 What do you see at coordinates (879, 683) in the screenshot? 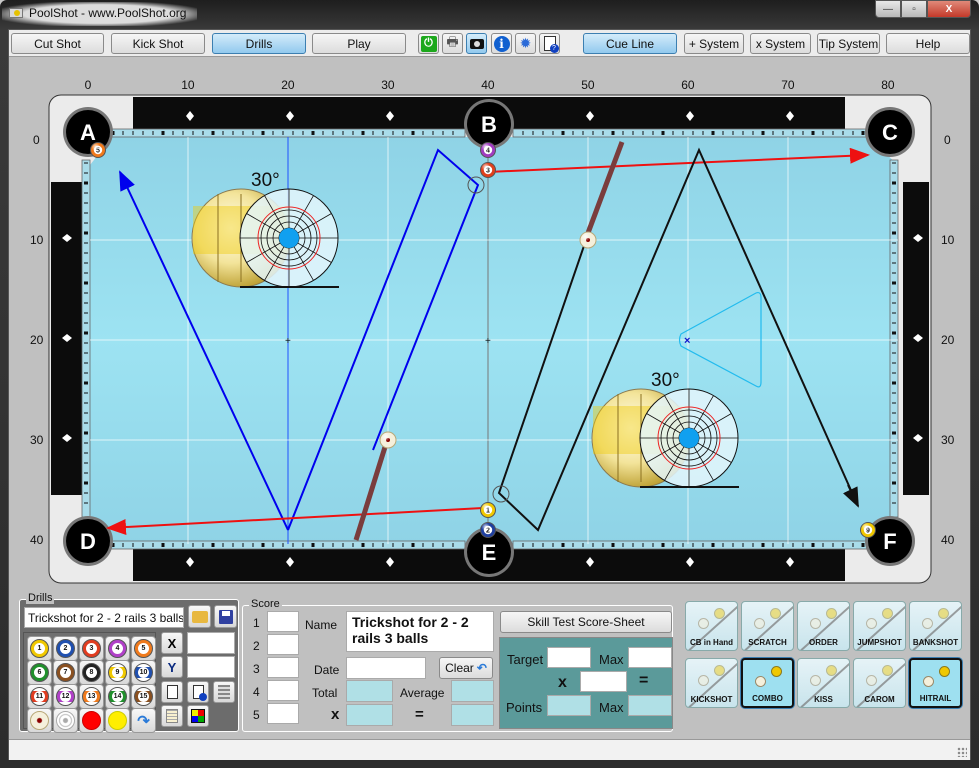
I see `option-carom: CAROM` at bounding box center [879, 683].